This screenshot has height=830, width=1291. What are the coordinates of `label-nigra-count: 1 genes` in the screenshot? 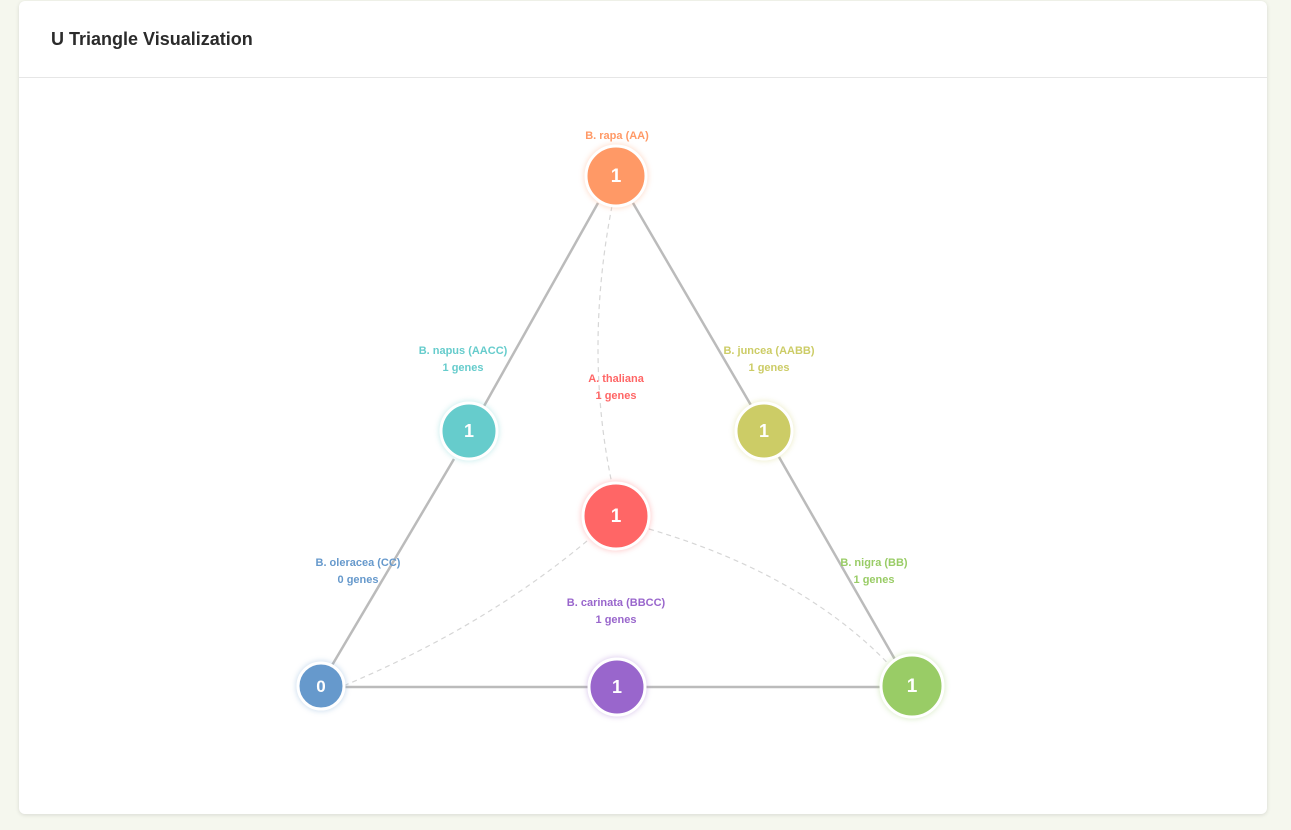 It's located at (874, 580).